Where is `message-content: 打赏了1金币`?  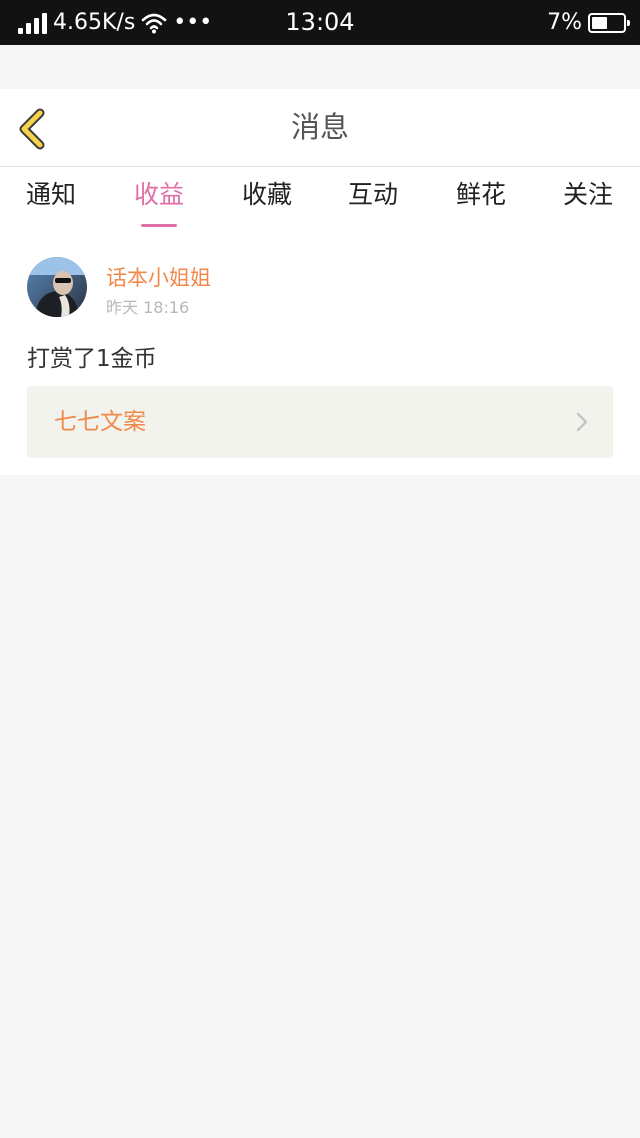
message-content: 打赏了1金币 is located at coordinates (92, 359).